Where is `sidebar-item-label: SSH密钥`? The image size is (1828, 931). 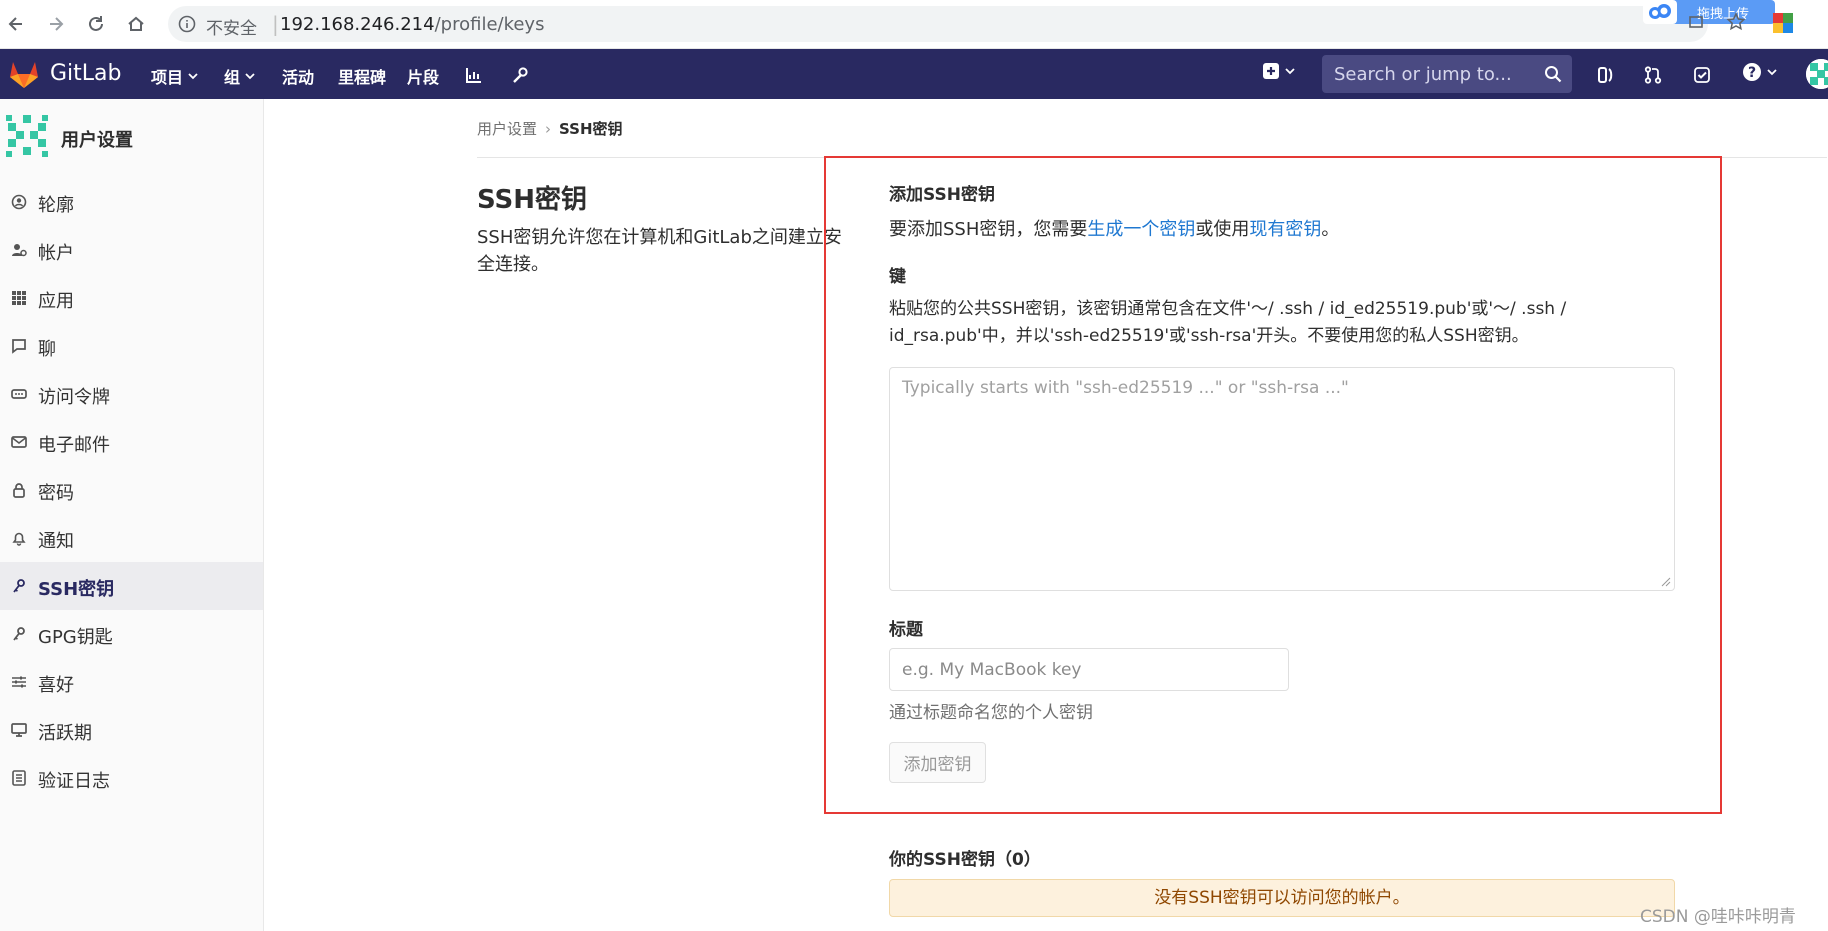 sidebar-item-label: SSH密钥 is located at coordinates (76, 589).